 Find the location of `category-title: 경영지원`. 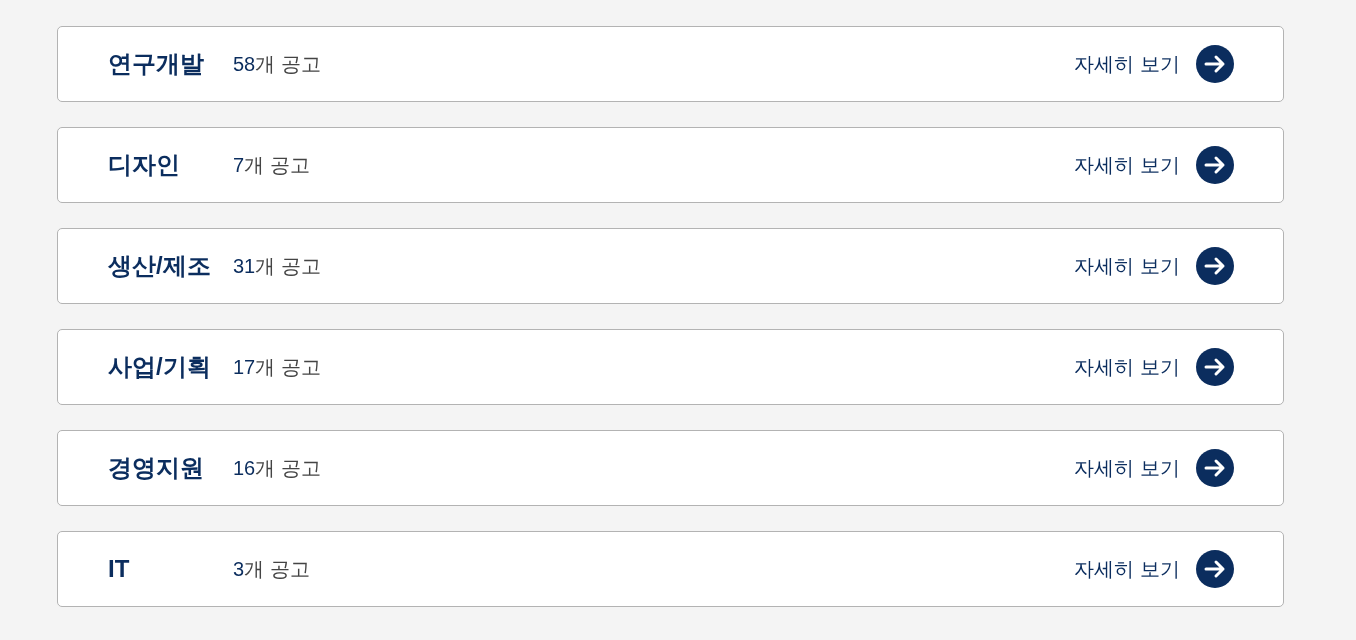

category-title: 경영지원 is located at coordinates (156, 468).